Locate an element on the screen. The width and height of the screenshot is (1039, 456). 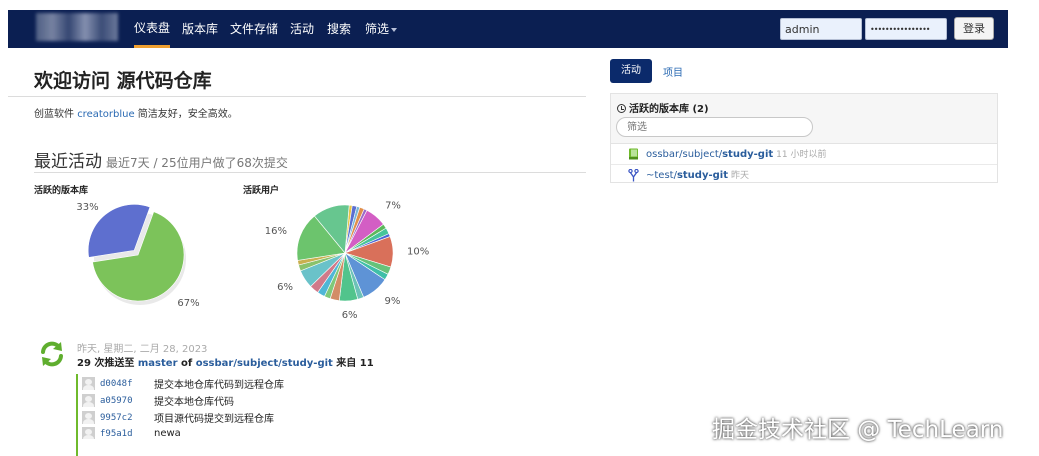
nav-activity: 活动 is located at coordinates (302, 29).